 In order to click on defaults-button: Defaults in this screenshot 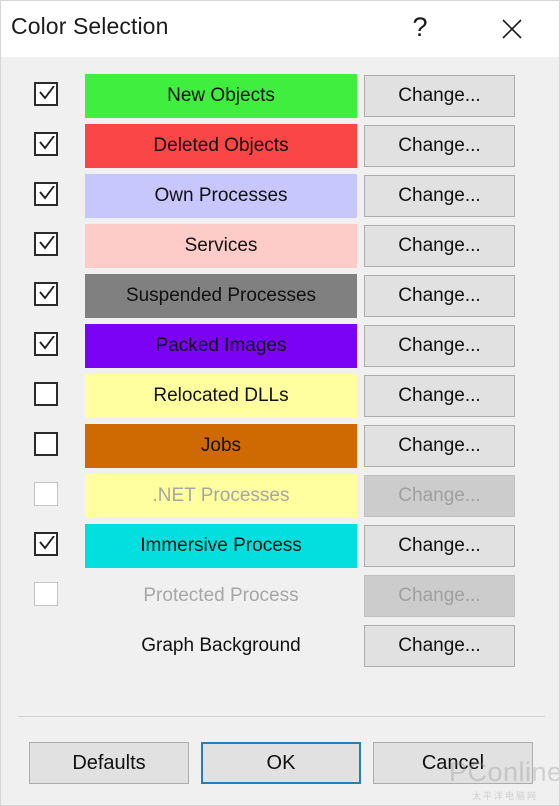, I will do `click(109, 763)`.